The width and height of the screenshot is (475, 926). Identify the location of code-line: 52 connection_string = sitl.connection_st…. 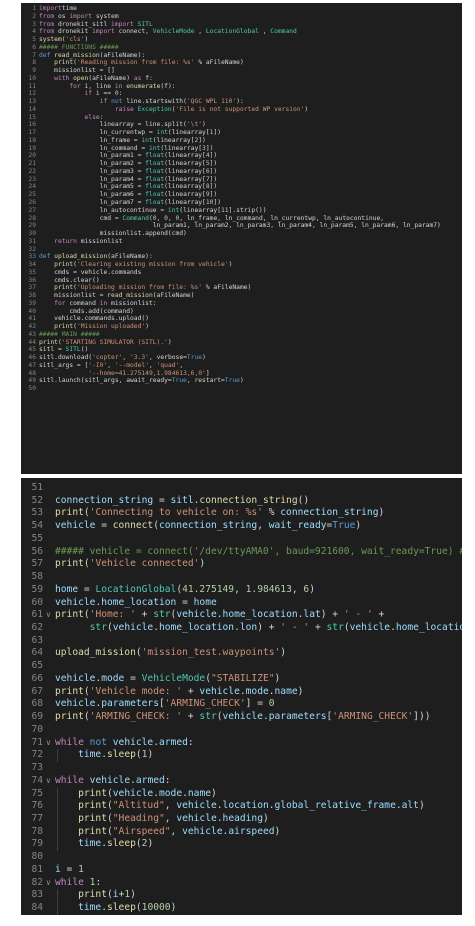
(241, 501).